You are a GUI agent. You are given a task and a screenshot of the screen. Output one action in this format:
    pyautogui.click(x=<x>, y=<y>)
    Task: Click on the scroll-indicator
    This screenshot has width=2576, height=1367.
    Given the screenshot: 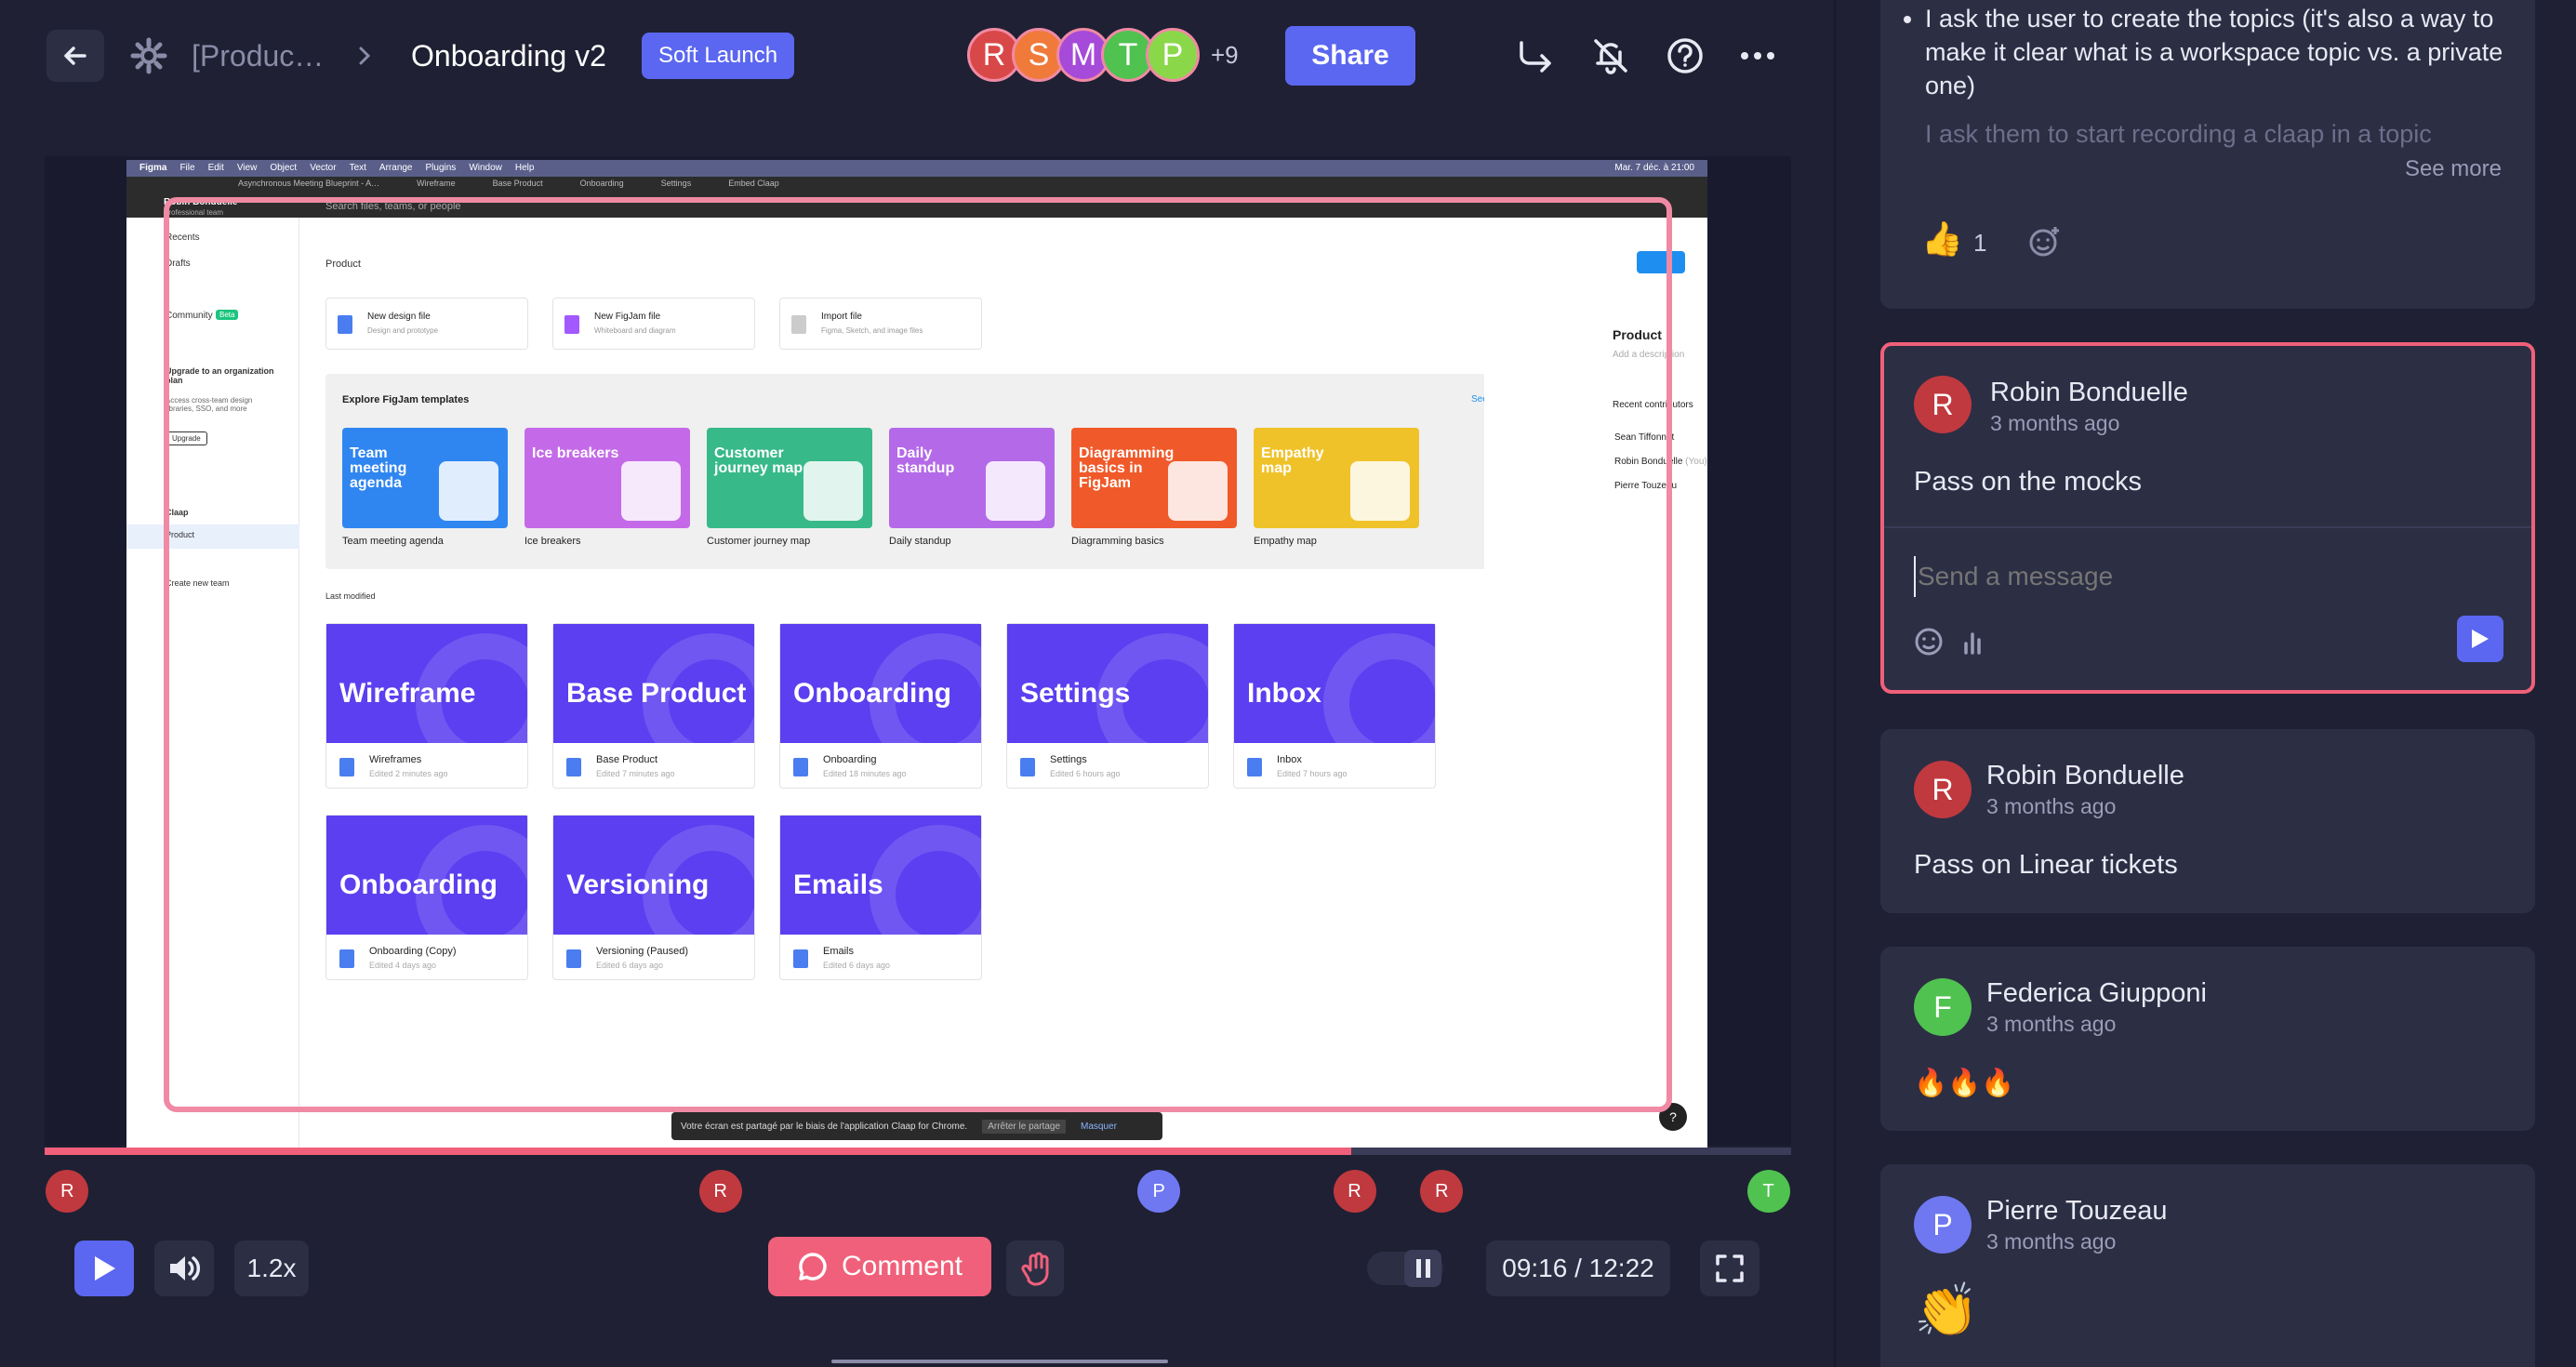 What is the action you would take?
    pyautogui.click(x=999, y=1361)
    